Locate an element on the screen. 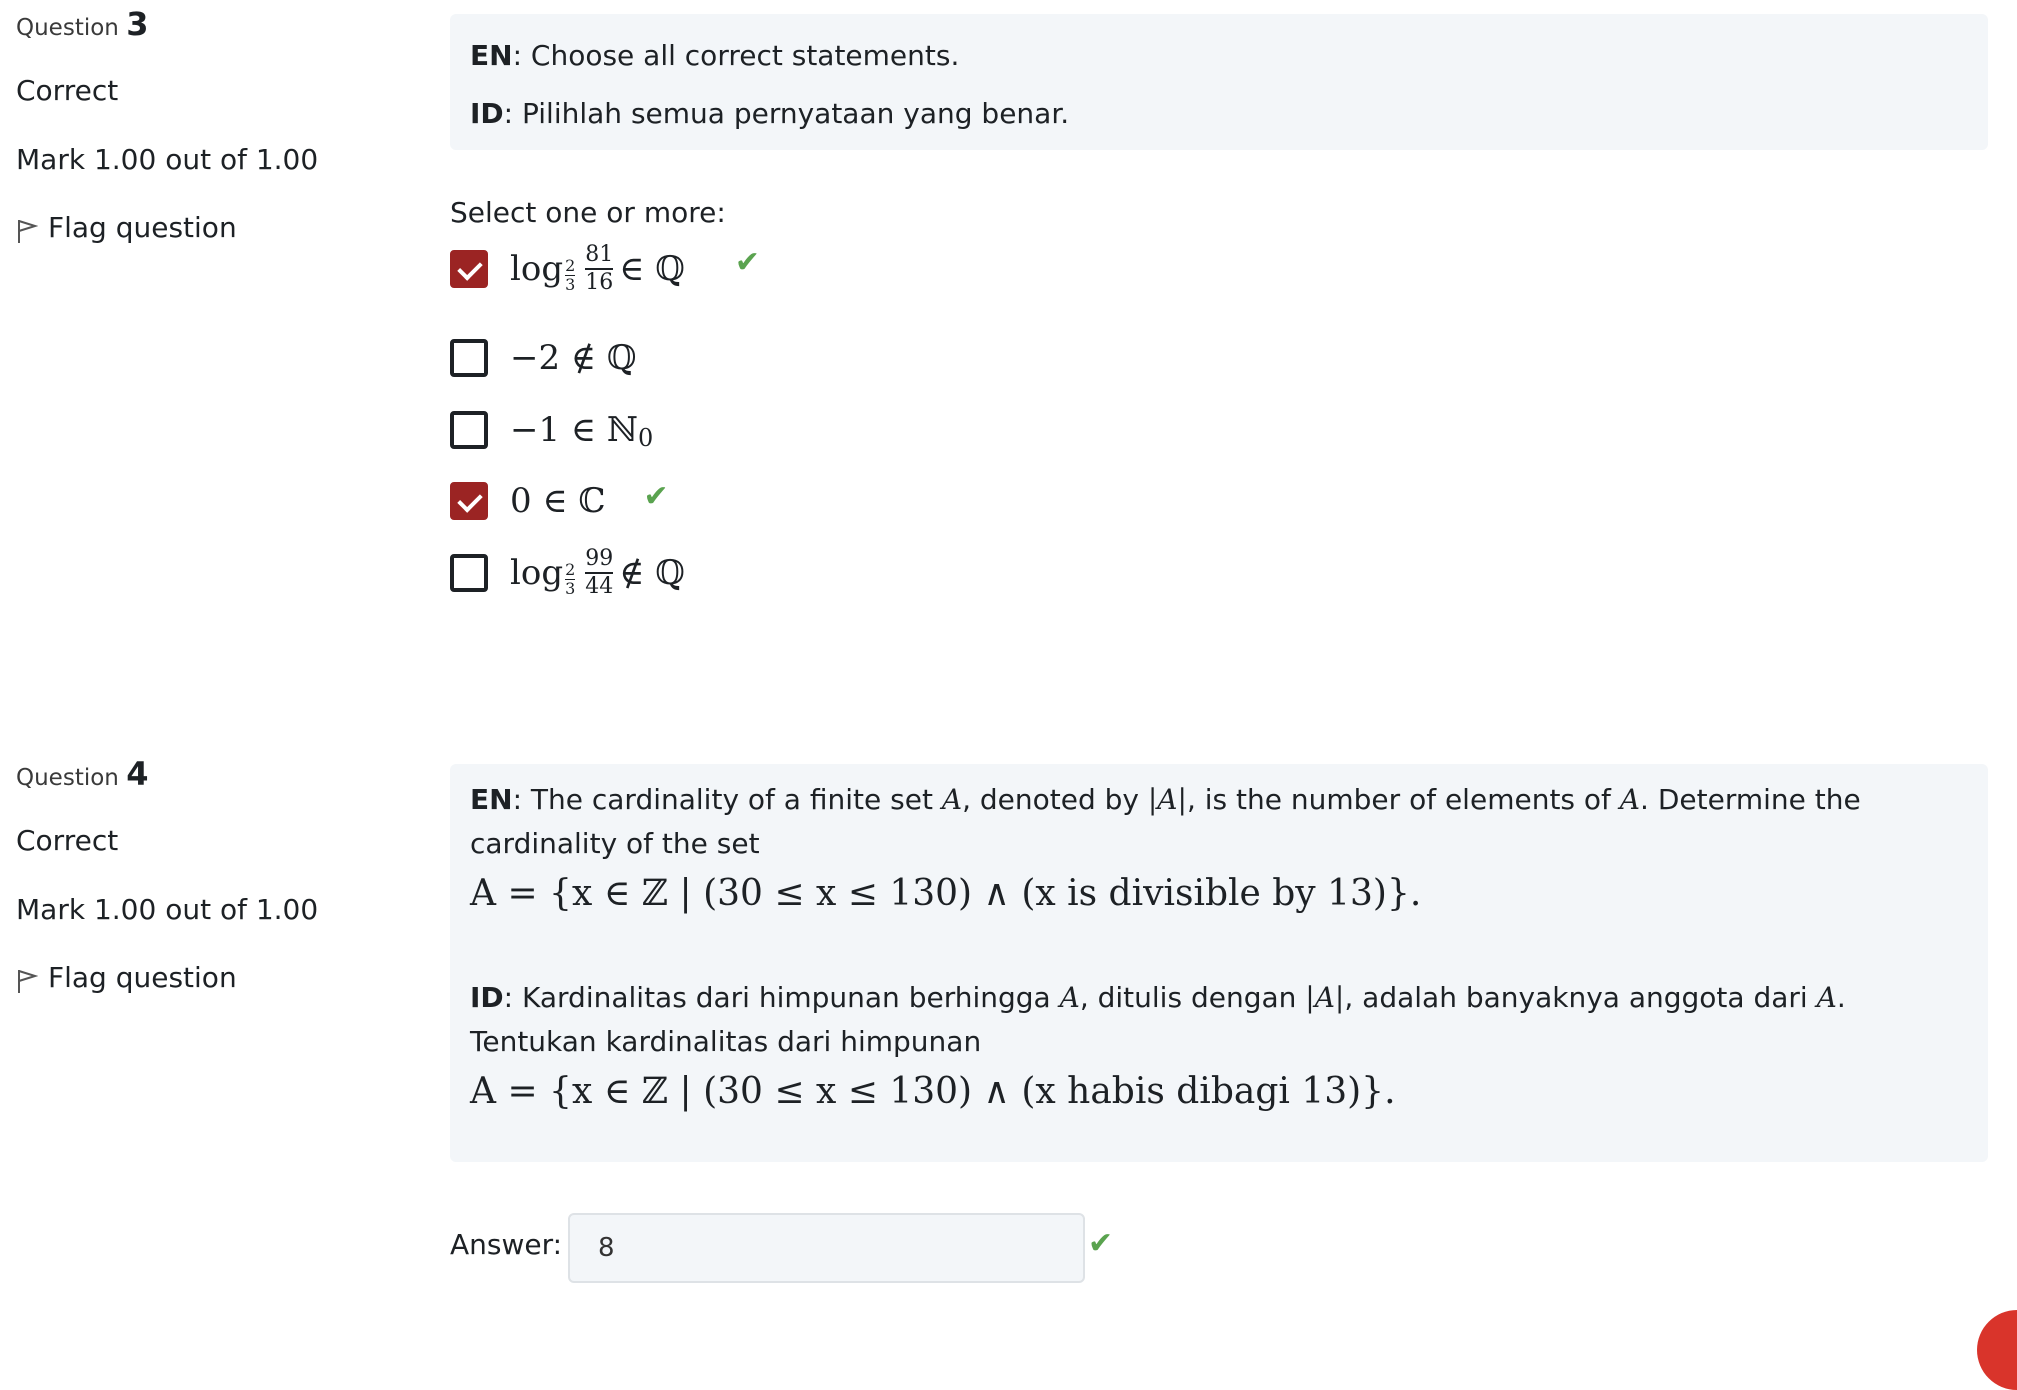 This screenshot has height=1390, width=2017. select-prompt: Select one or more: is located at coordinates (588, 212).